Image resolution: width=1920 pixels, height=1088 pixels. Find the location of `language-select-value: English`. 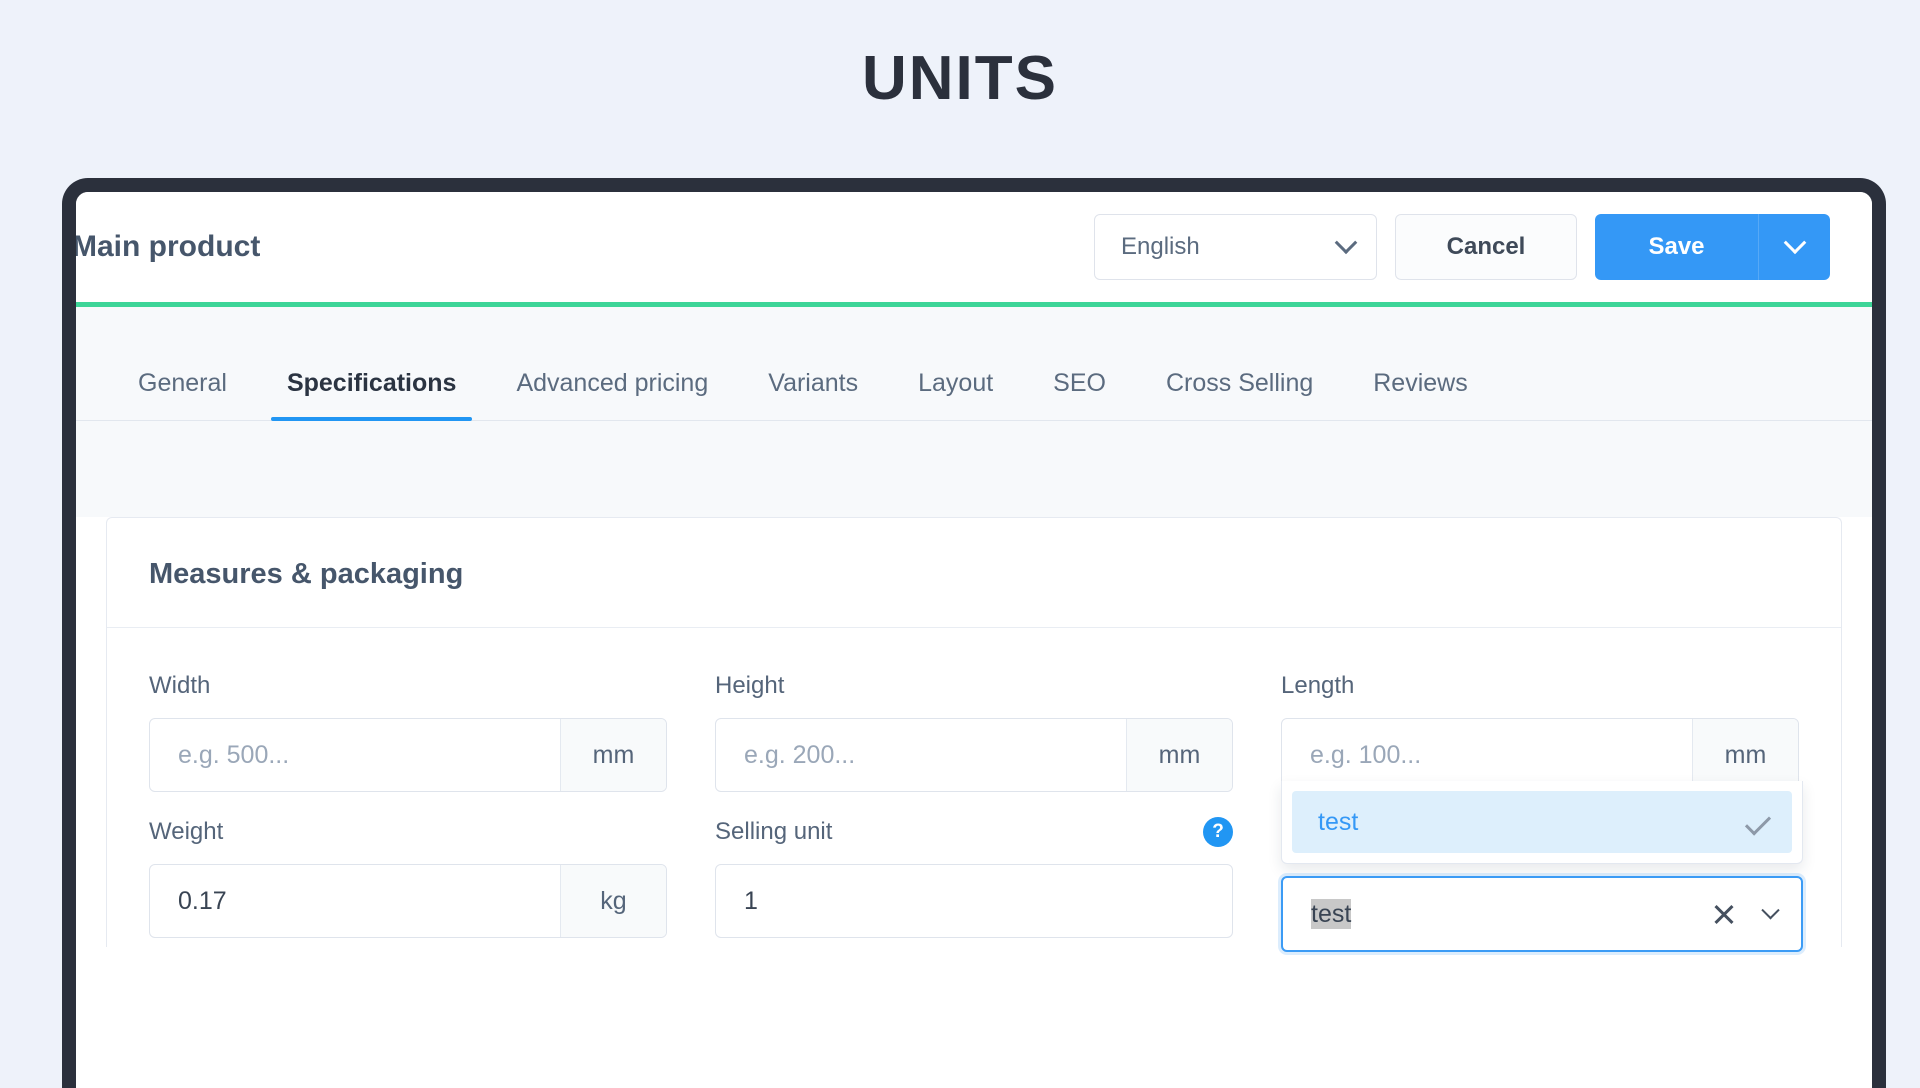

language-select-value: English is located at coordinates (1160, 246).